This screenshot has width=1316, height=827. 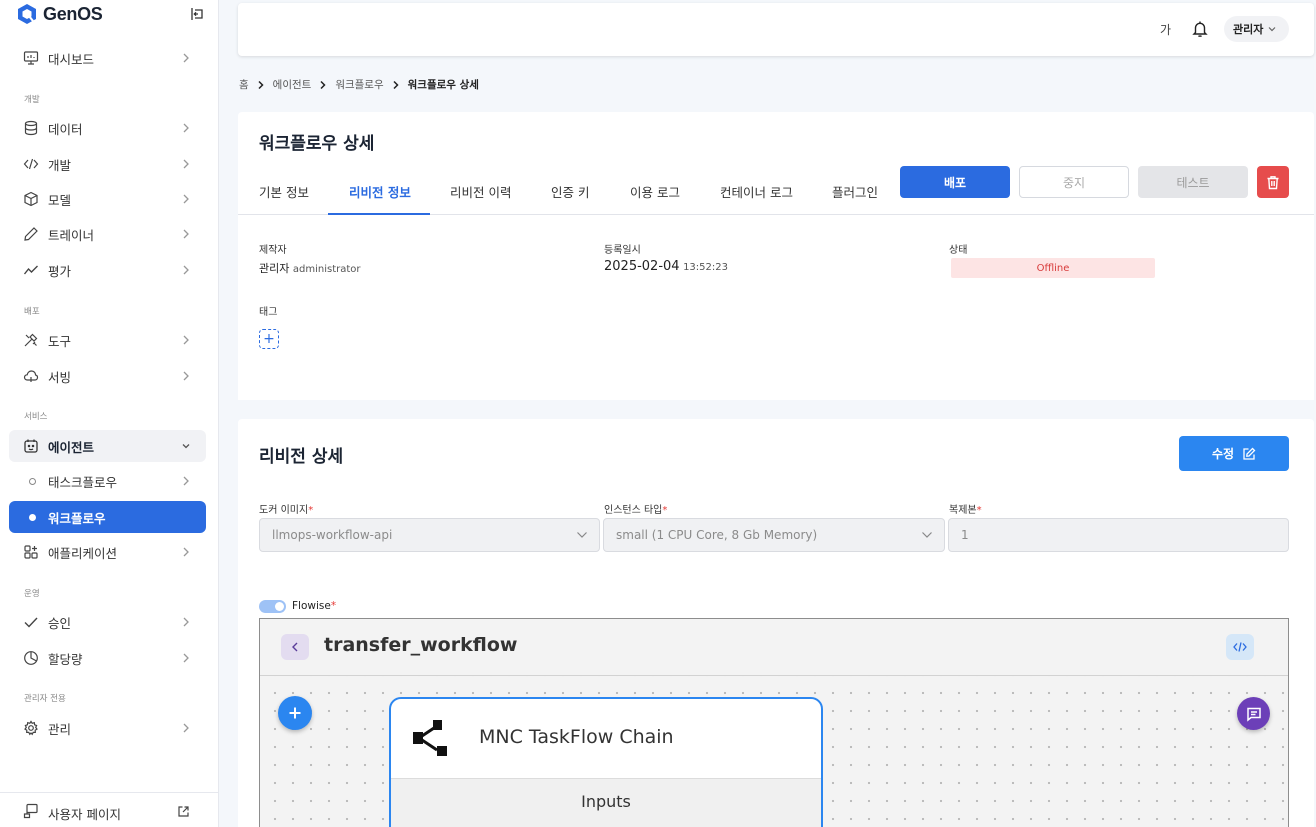 What do you see at coordinates (855, 191) in the screenshot?
I see `tab-plugin: 플러그인` at bounding box center [855, 191].